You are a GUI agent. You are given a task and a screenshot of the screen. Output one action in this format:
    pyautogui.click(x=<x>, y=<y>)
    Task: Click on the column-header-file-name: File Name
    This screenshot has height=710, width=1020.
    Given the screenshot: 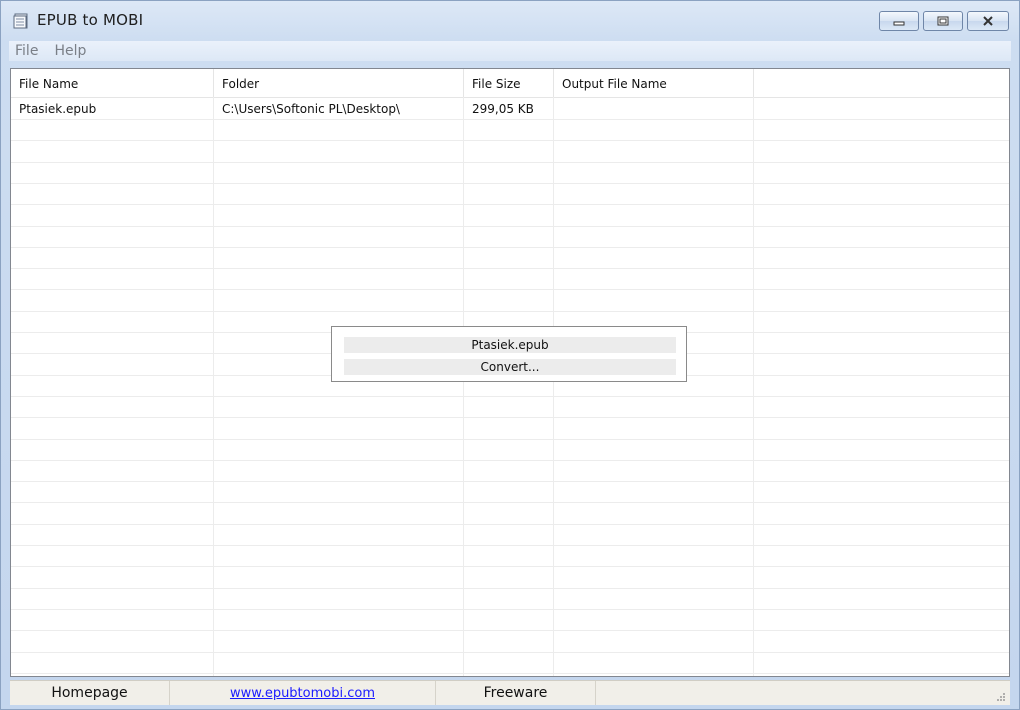 What is the action you would take?
    pyautogui.click(x=112, y=83)
    